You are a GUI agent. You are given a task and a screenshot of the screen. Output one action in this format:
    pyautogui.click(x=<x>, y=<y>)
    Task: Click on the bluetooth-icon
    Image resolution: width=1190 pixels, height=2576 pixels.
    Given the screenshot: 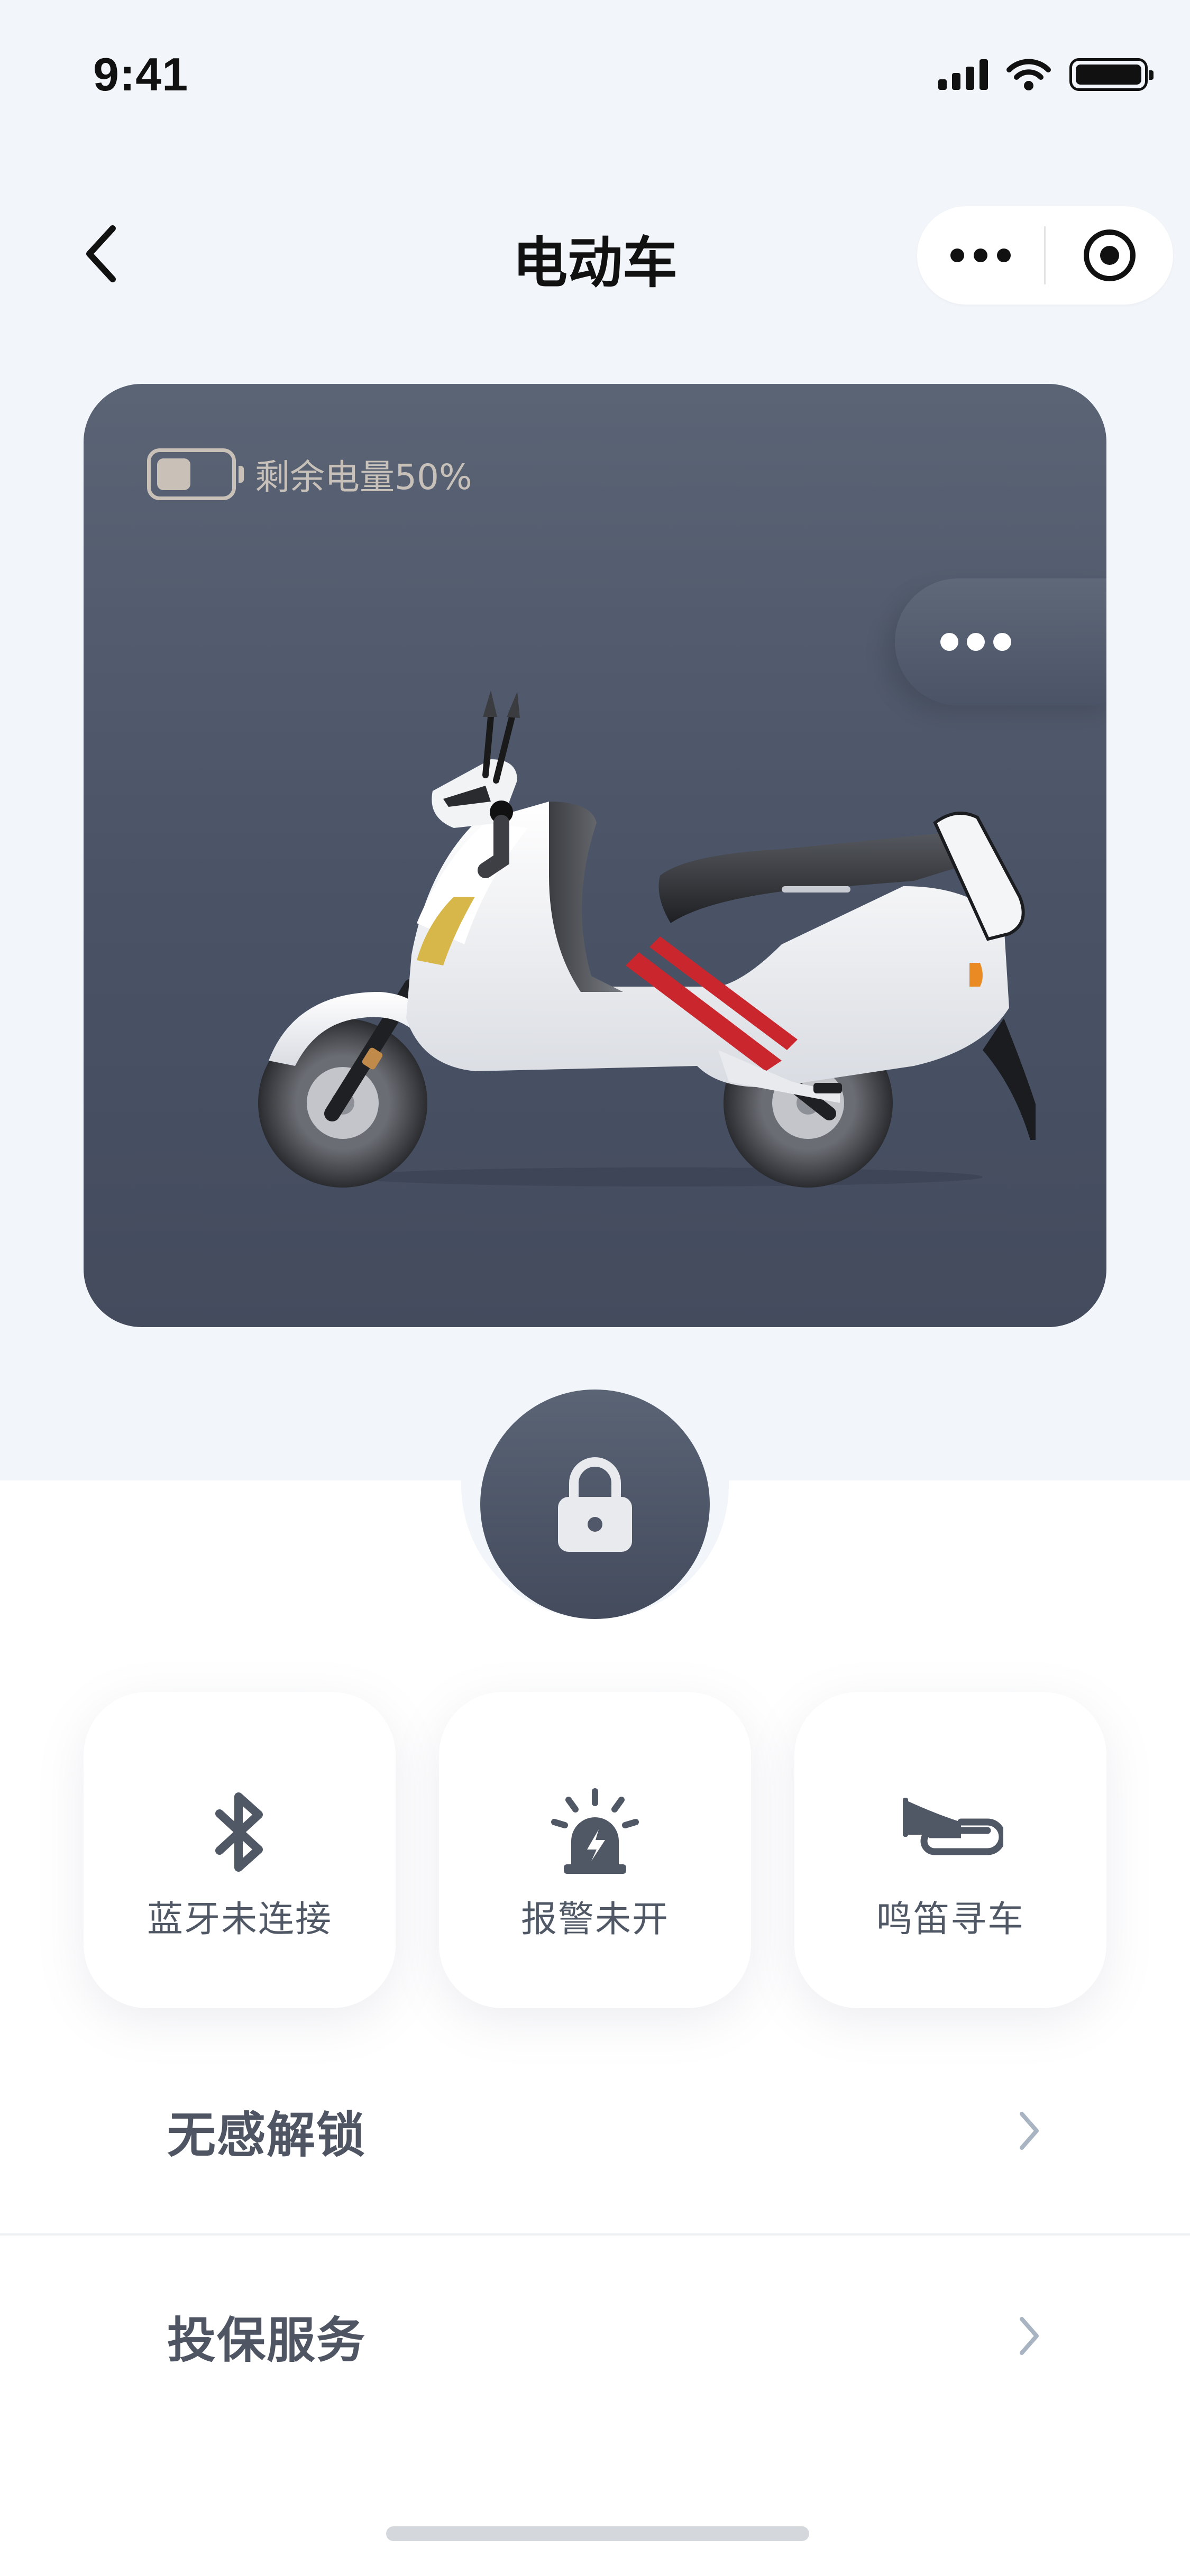 What is the action you would take?
    pyautogui.click(x=239, y=1832)
    